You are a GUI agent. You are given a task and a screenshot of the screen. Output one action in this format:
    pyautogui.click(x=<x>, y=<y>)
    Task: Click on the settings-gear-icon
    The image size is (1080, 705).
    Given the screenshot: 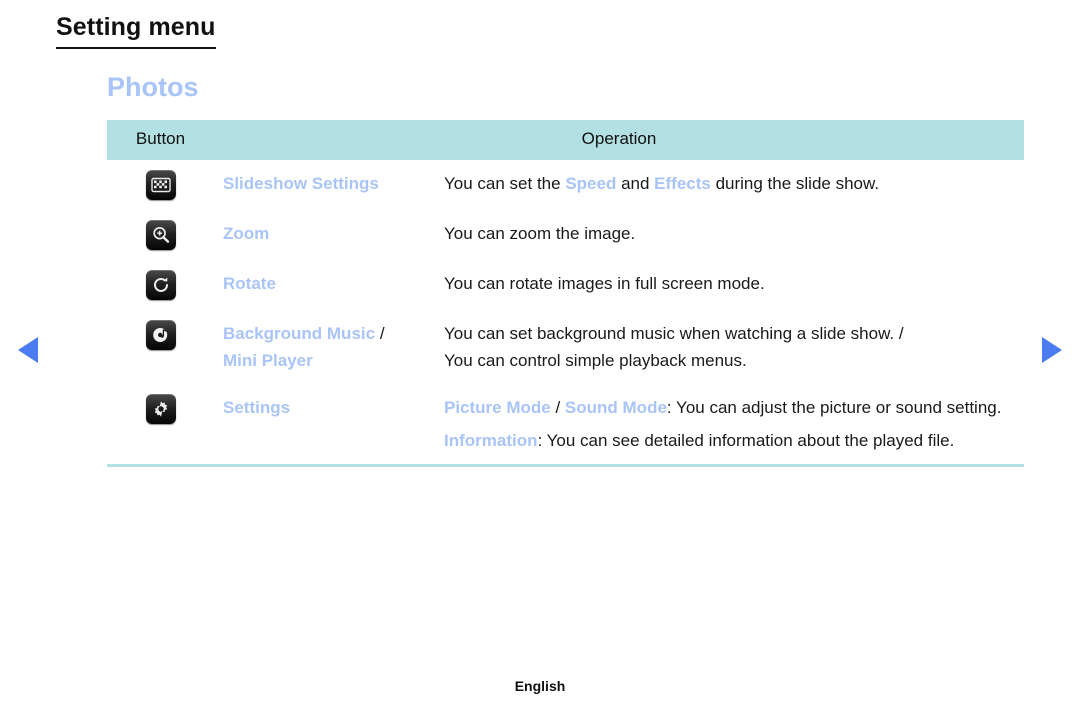 What is the action you would take?
    pyautogui.click(x=160, y=409)
    